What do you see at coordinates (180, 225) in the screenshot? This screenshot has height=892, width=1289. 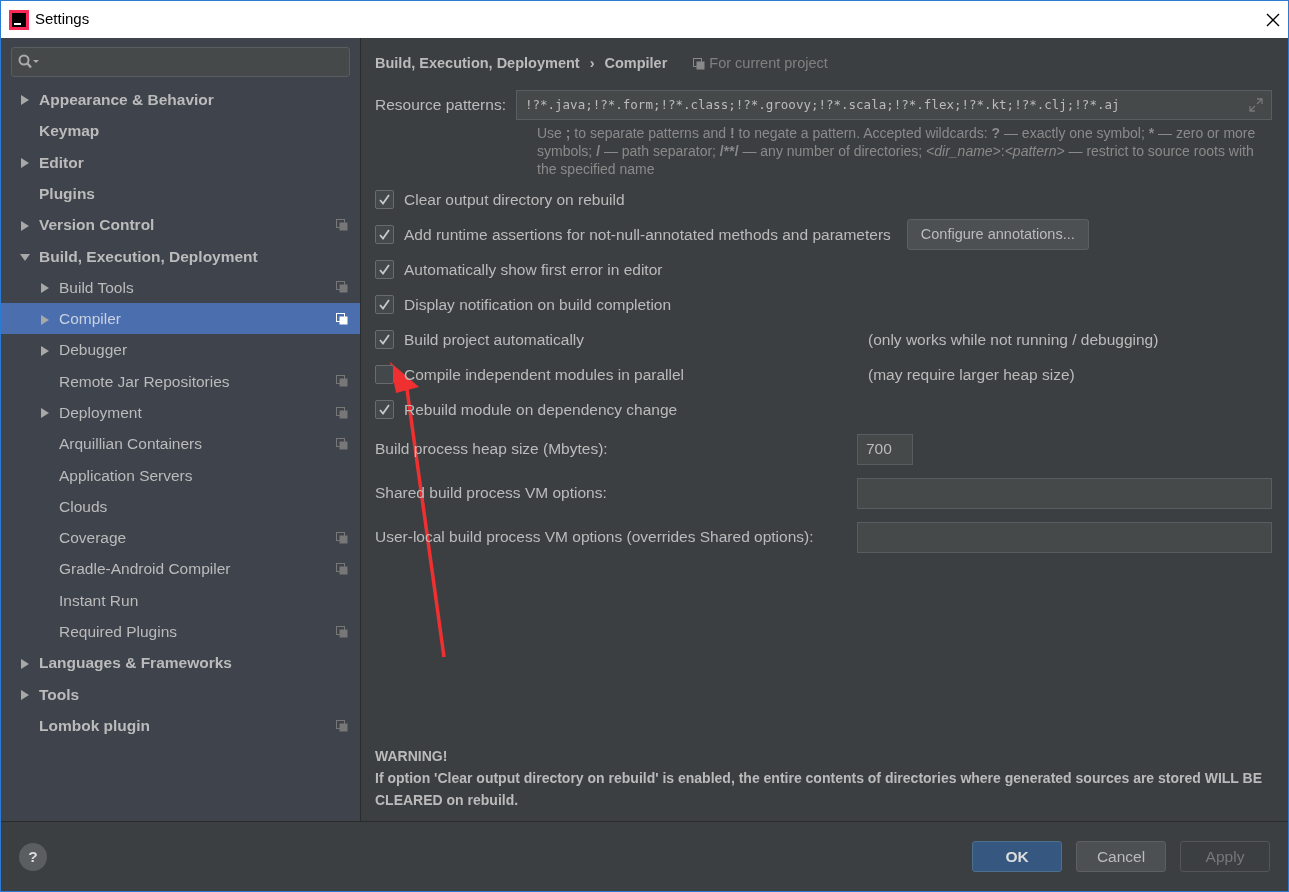 I see `tree-item: Version Control` at bounding box center [180, 225].